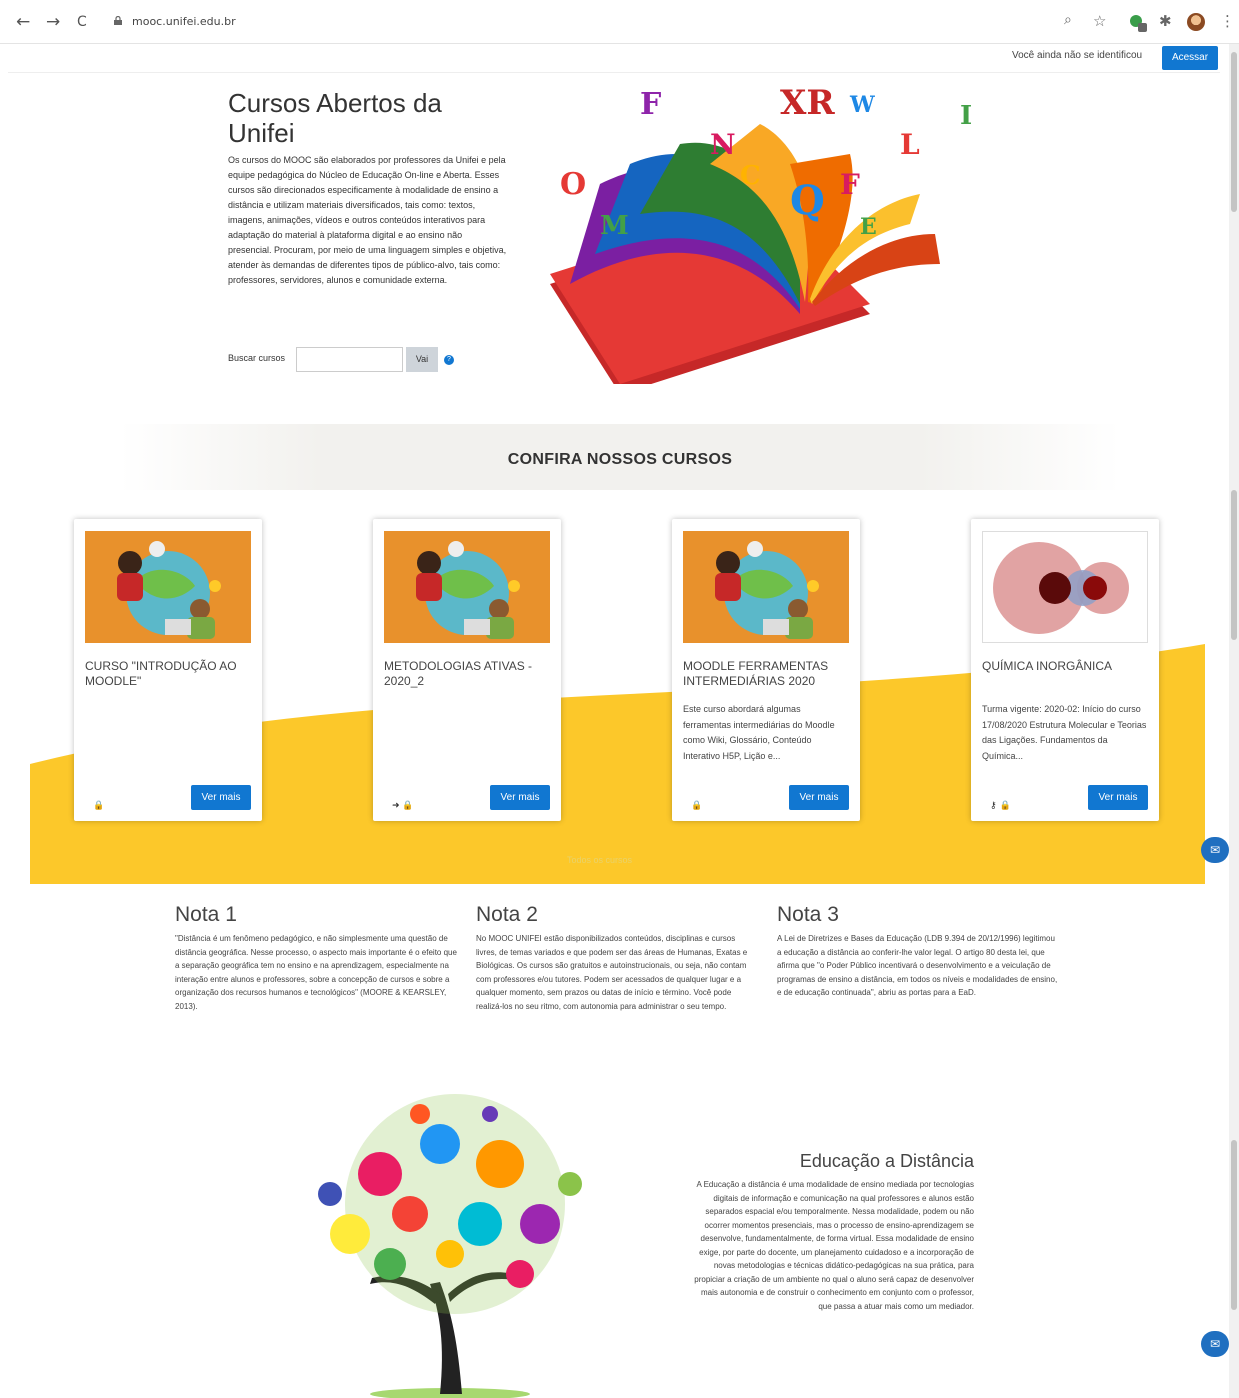 This screenshot has width=1239, height=1398. What do you see at coordinates (450, 1246) in the screenshot?
I see `tree-illustration` at bounding box center [450, 1246].